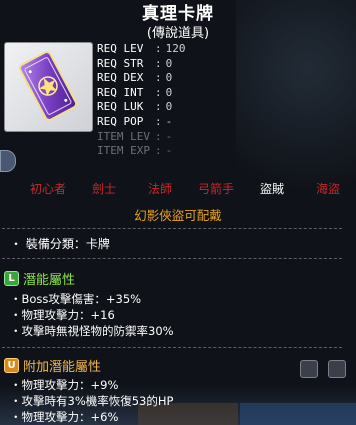 This screenshot has height=425, width=356. Describe the element at coordinates (188, 188) in the screenshot. I see `job-list: 初心者 劍士 法師 弓箭手 盜賊 海盜` at that location.